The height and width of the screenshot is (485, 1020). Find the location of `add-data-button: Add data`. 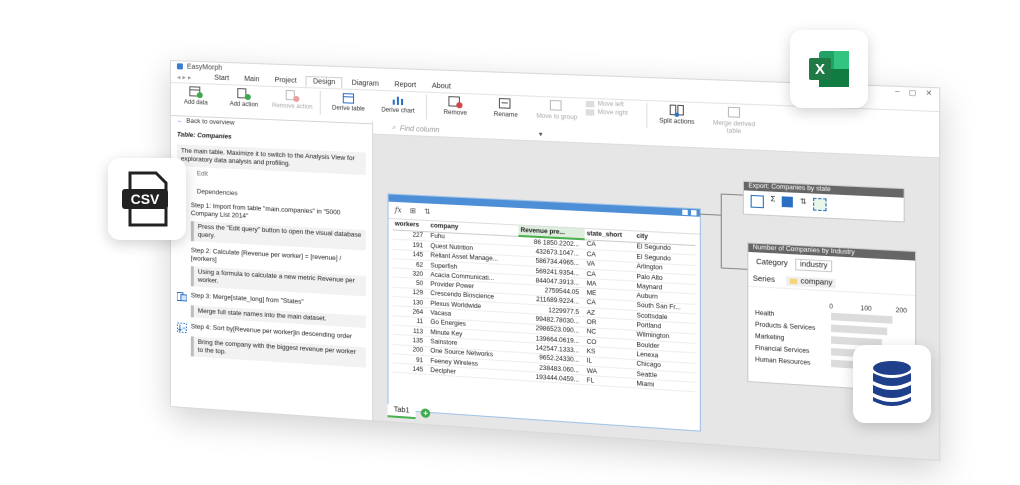

add-data-button: Add data is located at coordinates (196, 96).